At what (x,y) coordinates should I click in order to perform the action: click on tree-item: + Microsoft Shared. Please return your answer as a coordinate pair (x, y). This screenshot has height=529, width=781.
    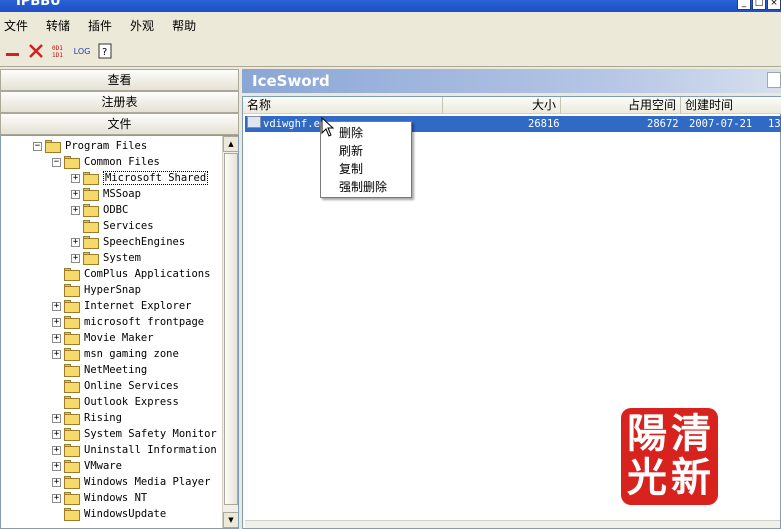
    Looking at the image, I should click on (140, 178).